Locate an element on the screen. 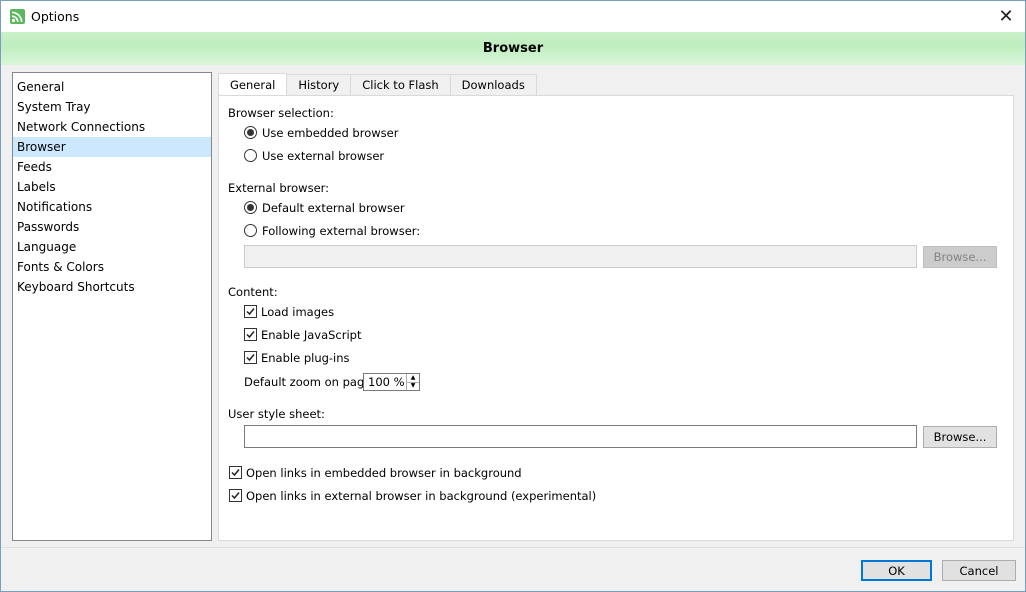 This screenshot has height=592, width=1026. zoom-spin-arrows: ▲ ▼ is located at coordinates (412, 382).